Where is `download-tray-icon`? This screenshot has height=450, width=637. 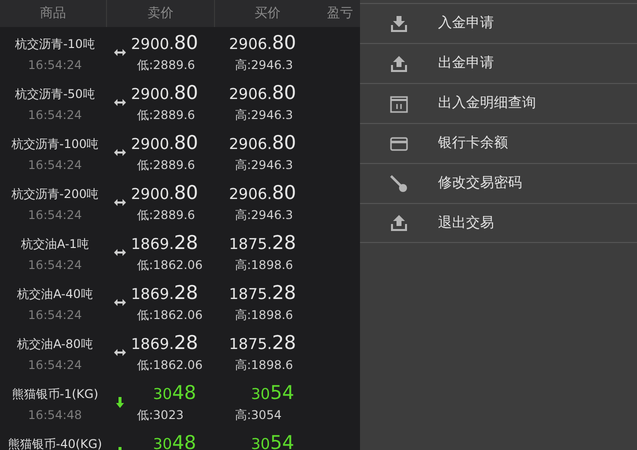
download-tray-icon is located at coordinates (399, 24).